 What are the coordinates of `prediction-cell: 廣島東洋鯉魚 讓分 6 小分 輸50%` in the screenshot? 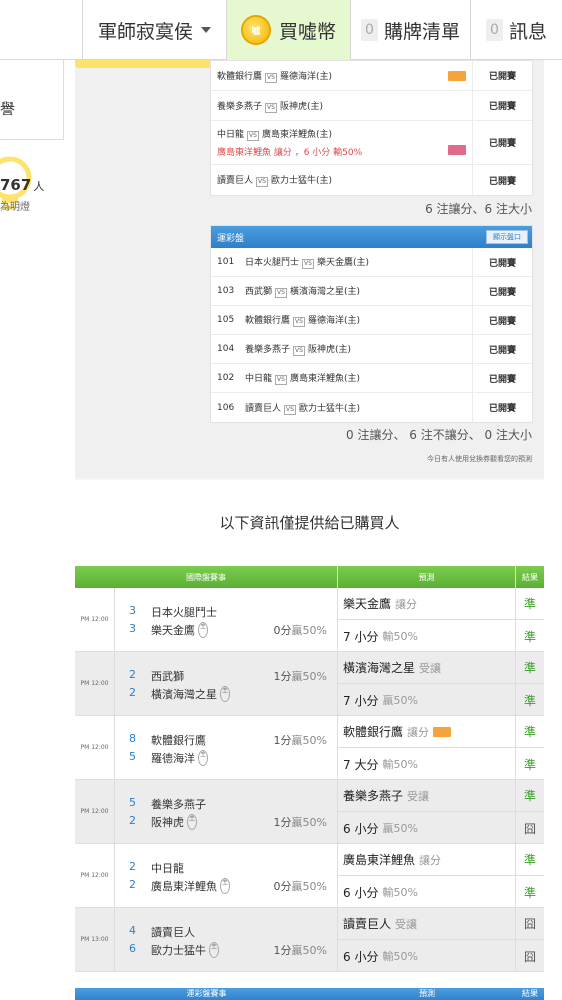 It's located at (427, 875).